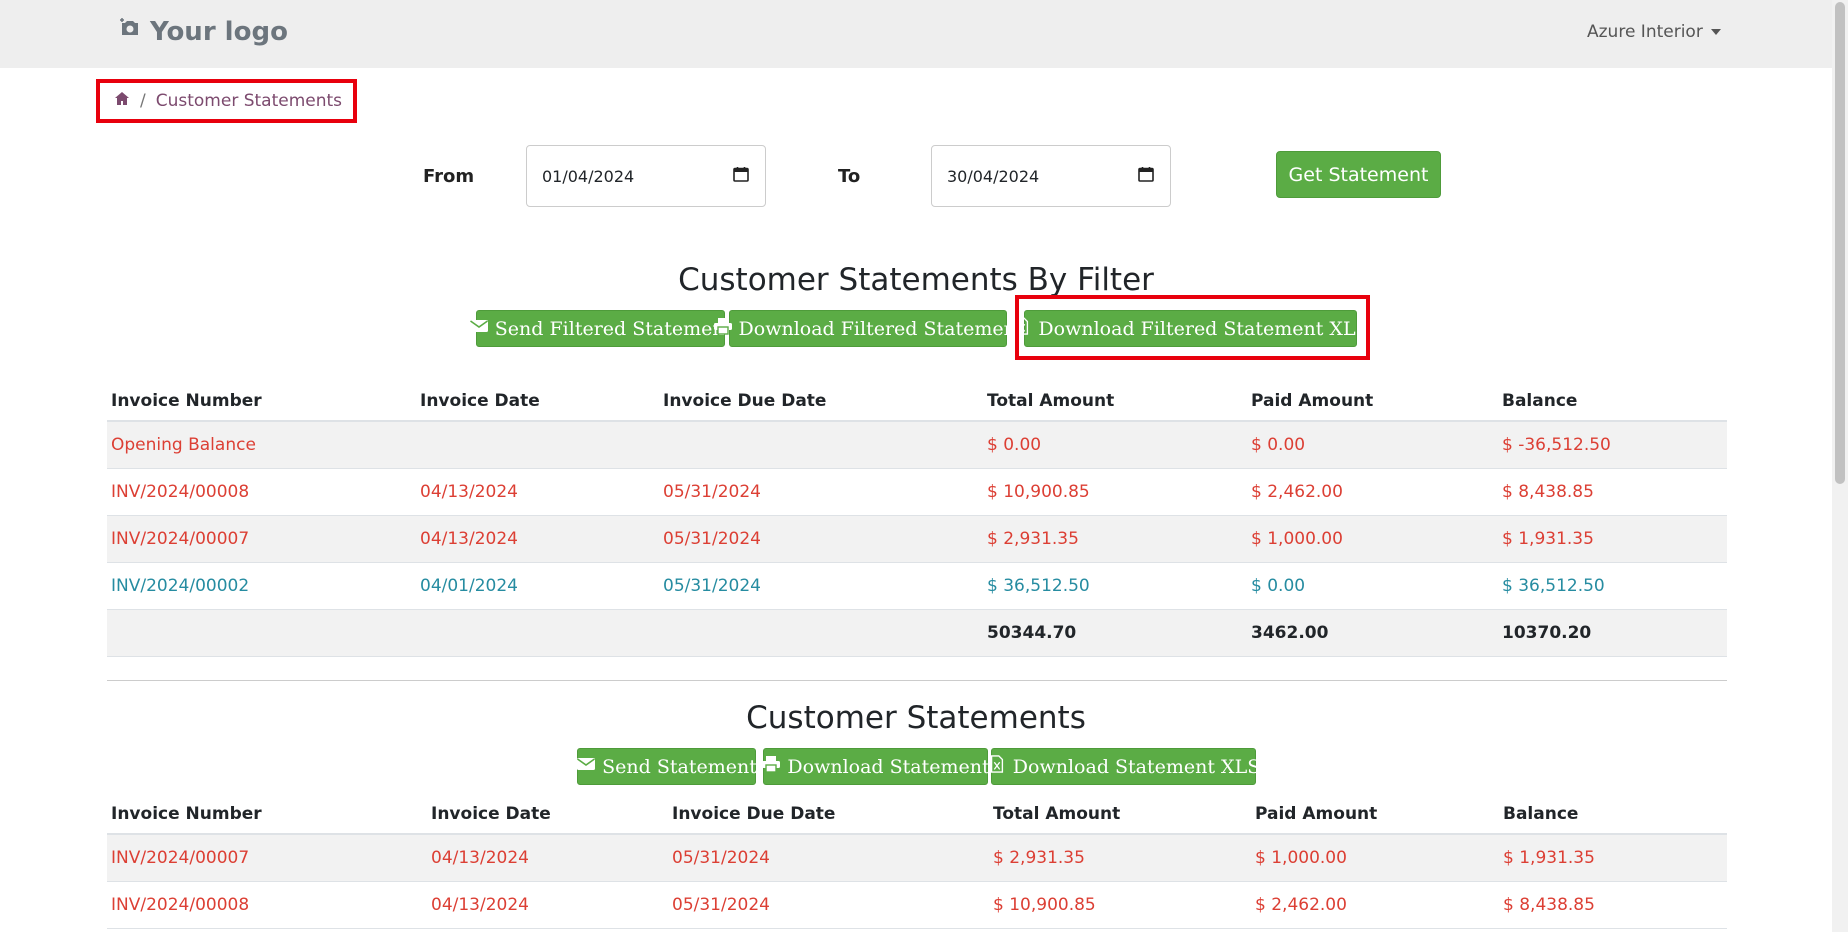 Image resolution: width=1848 pixels, height=932 pixels. I want to click on download-statement-label: Download Statement, so click(888, 766).